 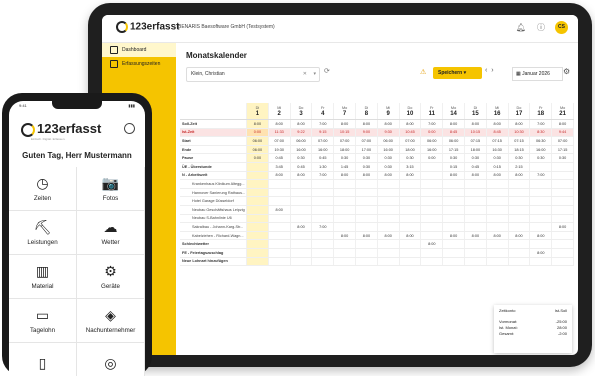 I want to click on tile-wetter: ☁ Wetter, so click(x=111, y=233).